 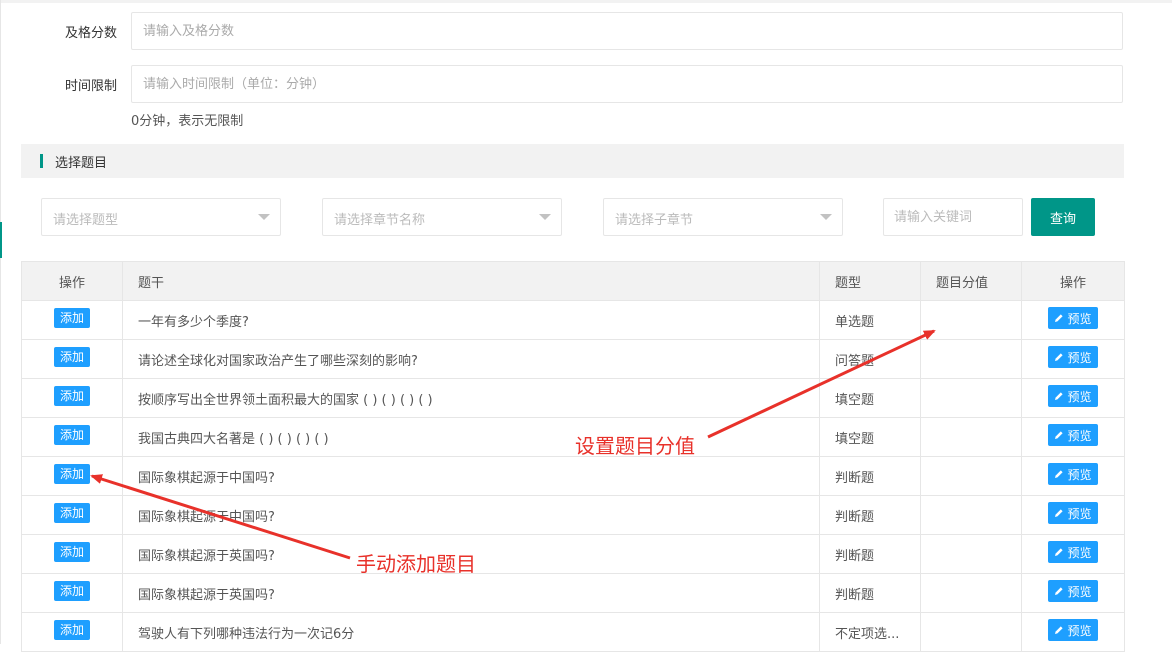 I want to click on score-annotation-arrow, so click(x=821, y=384).